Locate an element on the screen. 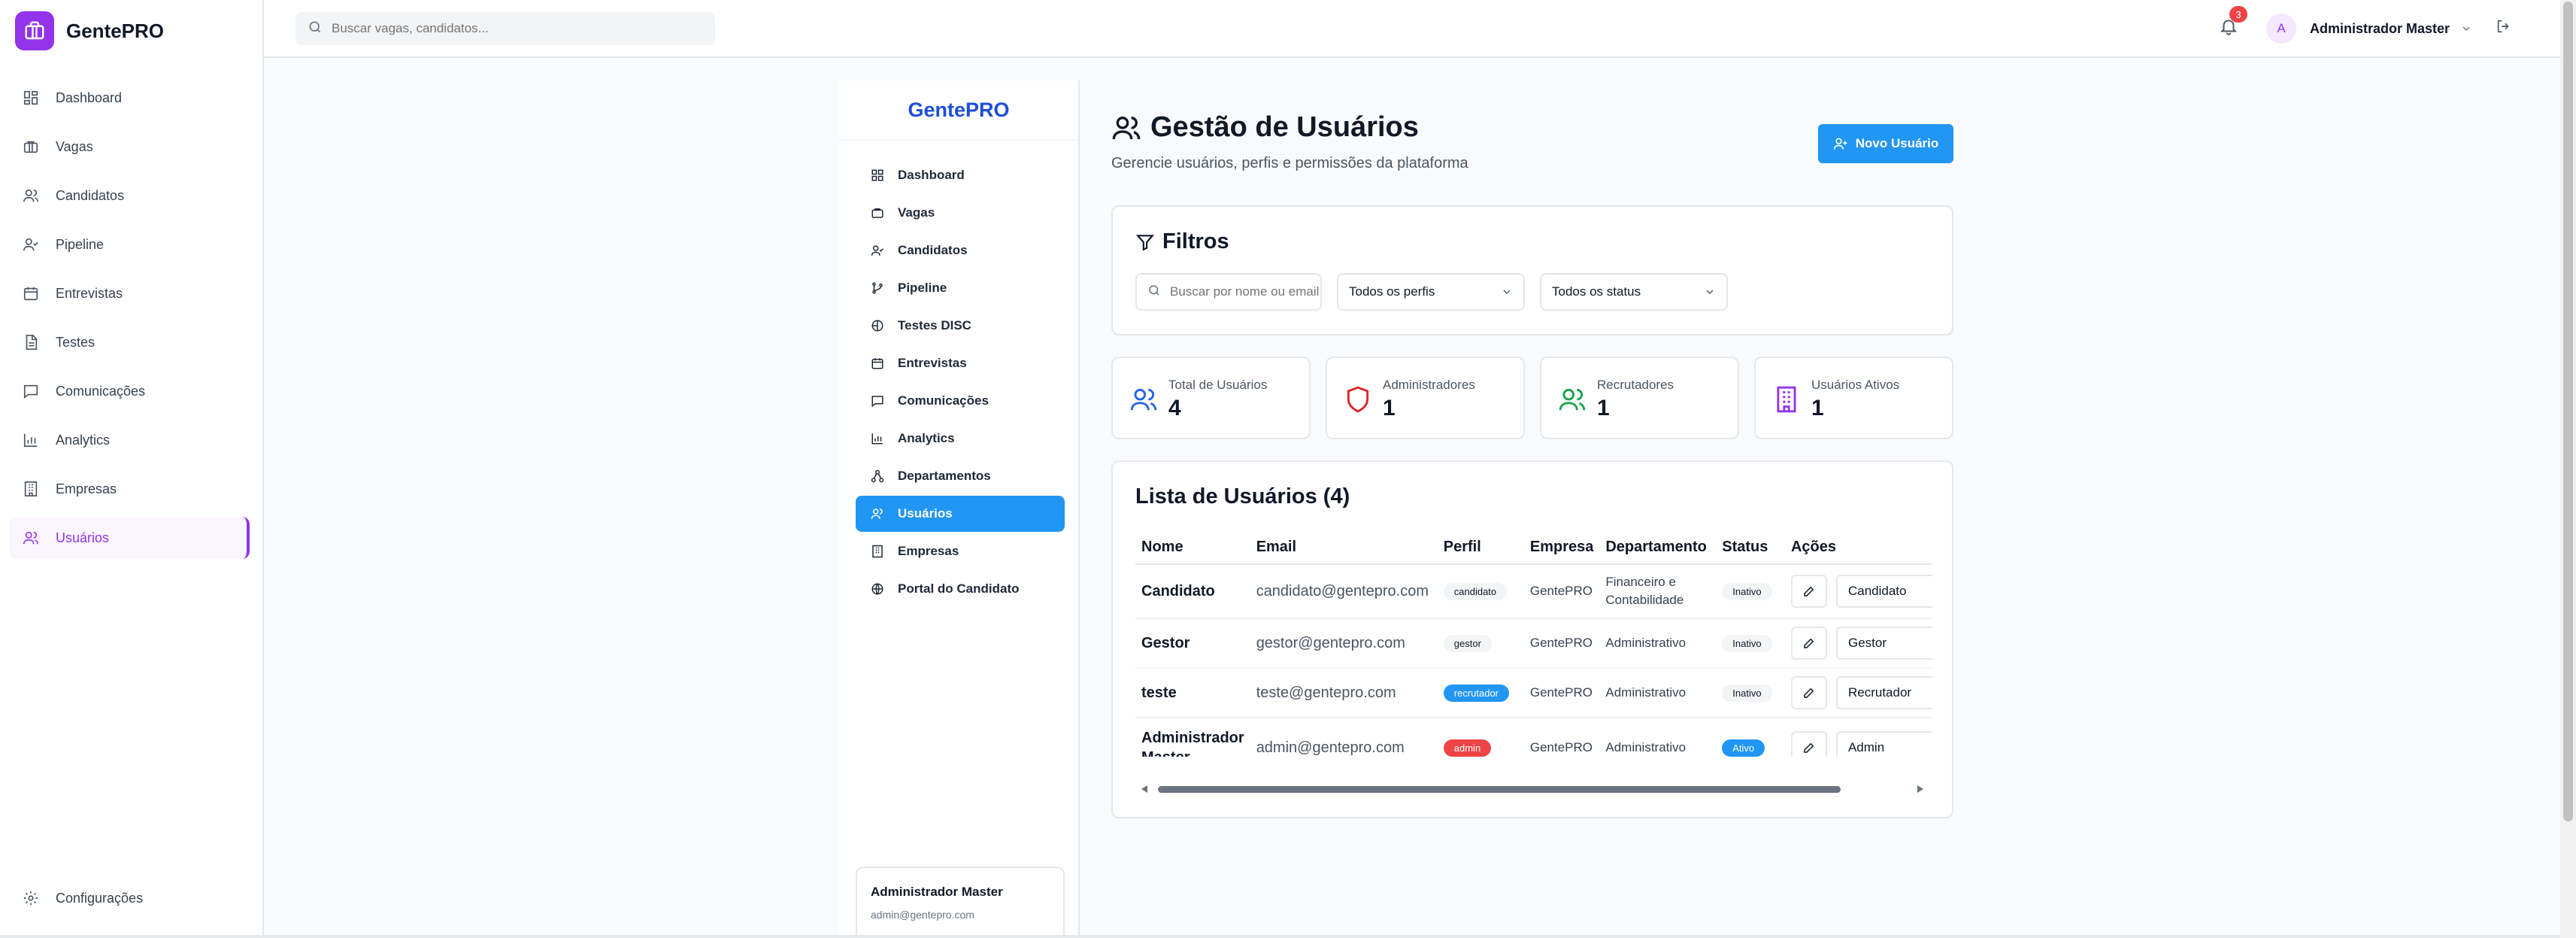 The image size is (2576, 938). role-select: Admin is located at coordinates (1883, 744).